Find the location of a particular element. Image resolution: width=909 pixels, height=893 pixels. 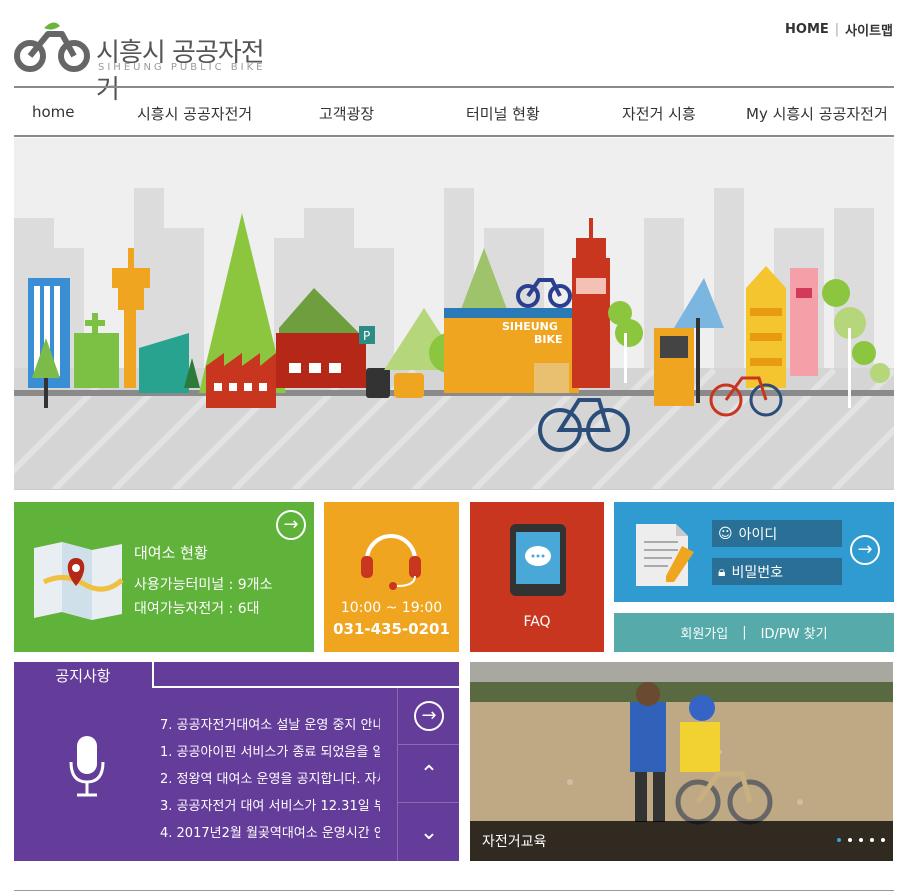

nav-item-bike-siheung: 자전거 시흥 is located at coordinates (659, 113).